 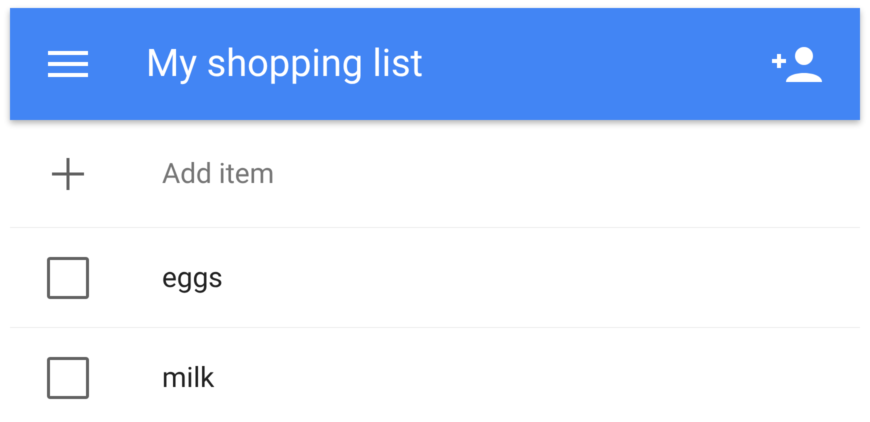 What do you see at coordinates (285, 64) in the screenshot?
I see `app-title: My shopping list` at bounding box center [285, 64].